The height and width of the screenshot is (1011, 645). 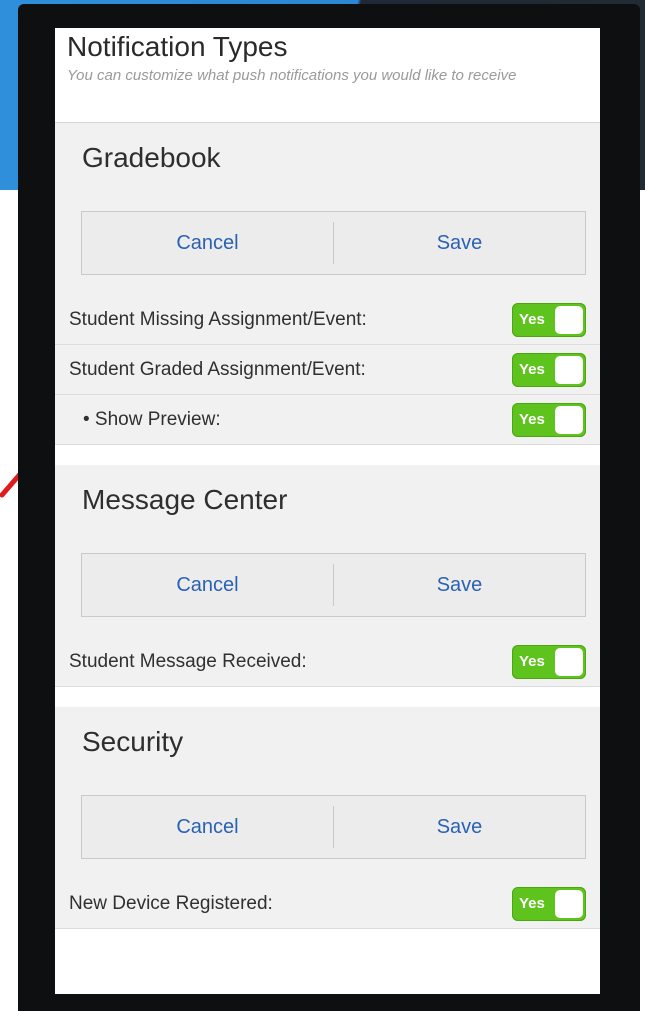 What do you see at coordinates (171, 903) in the screenshot?
I see `setting-label: New Device Registered:` at bounding box center [171, 903].